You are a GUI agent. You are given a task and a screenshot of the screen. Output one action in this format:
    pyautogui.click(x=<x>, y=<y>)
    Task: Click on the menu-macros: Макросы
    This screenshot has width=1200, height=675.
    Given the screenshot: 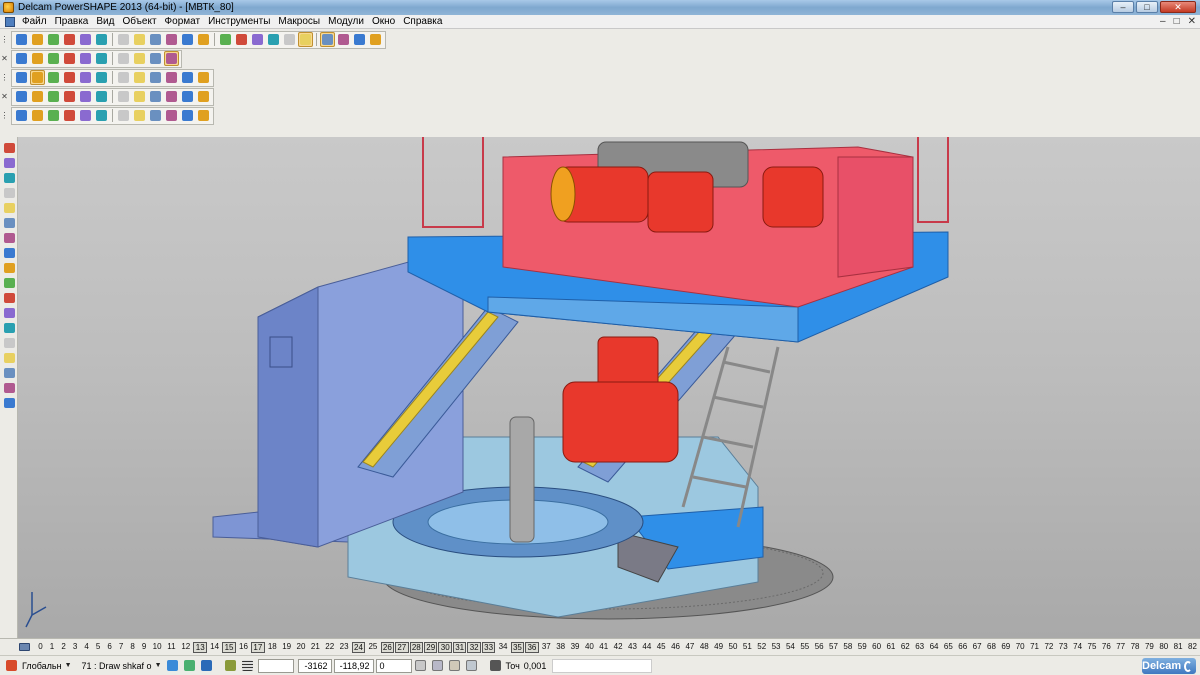 What is the action you would take?
    pyautogui.click(x=299, y=21)
    